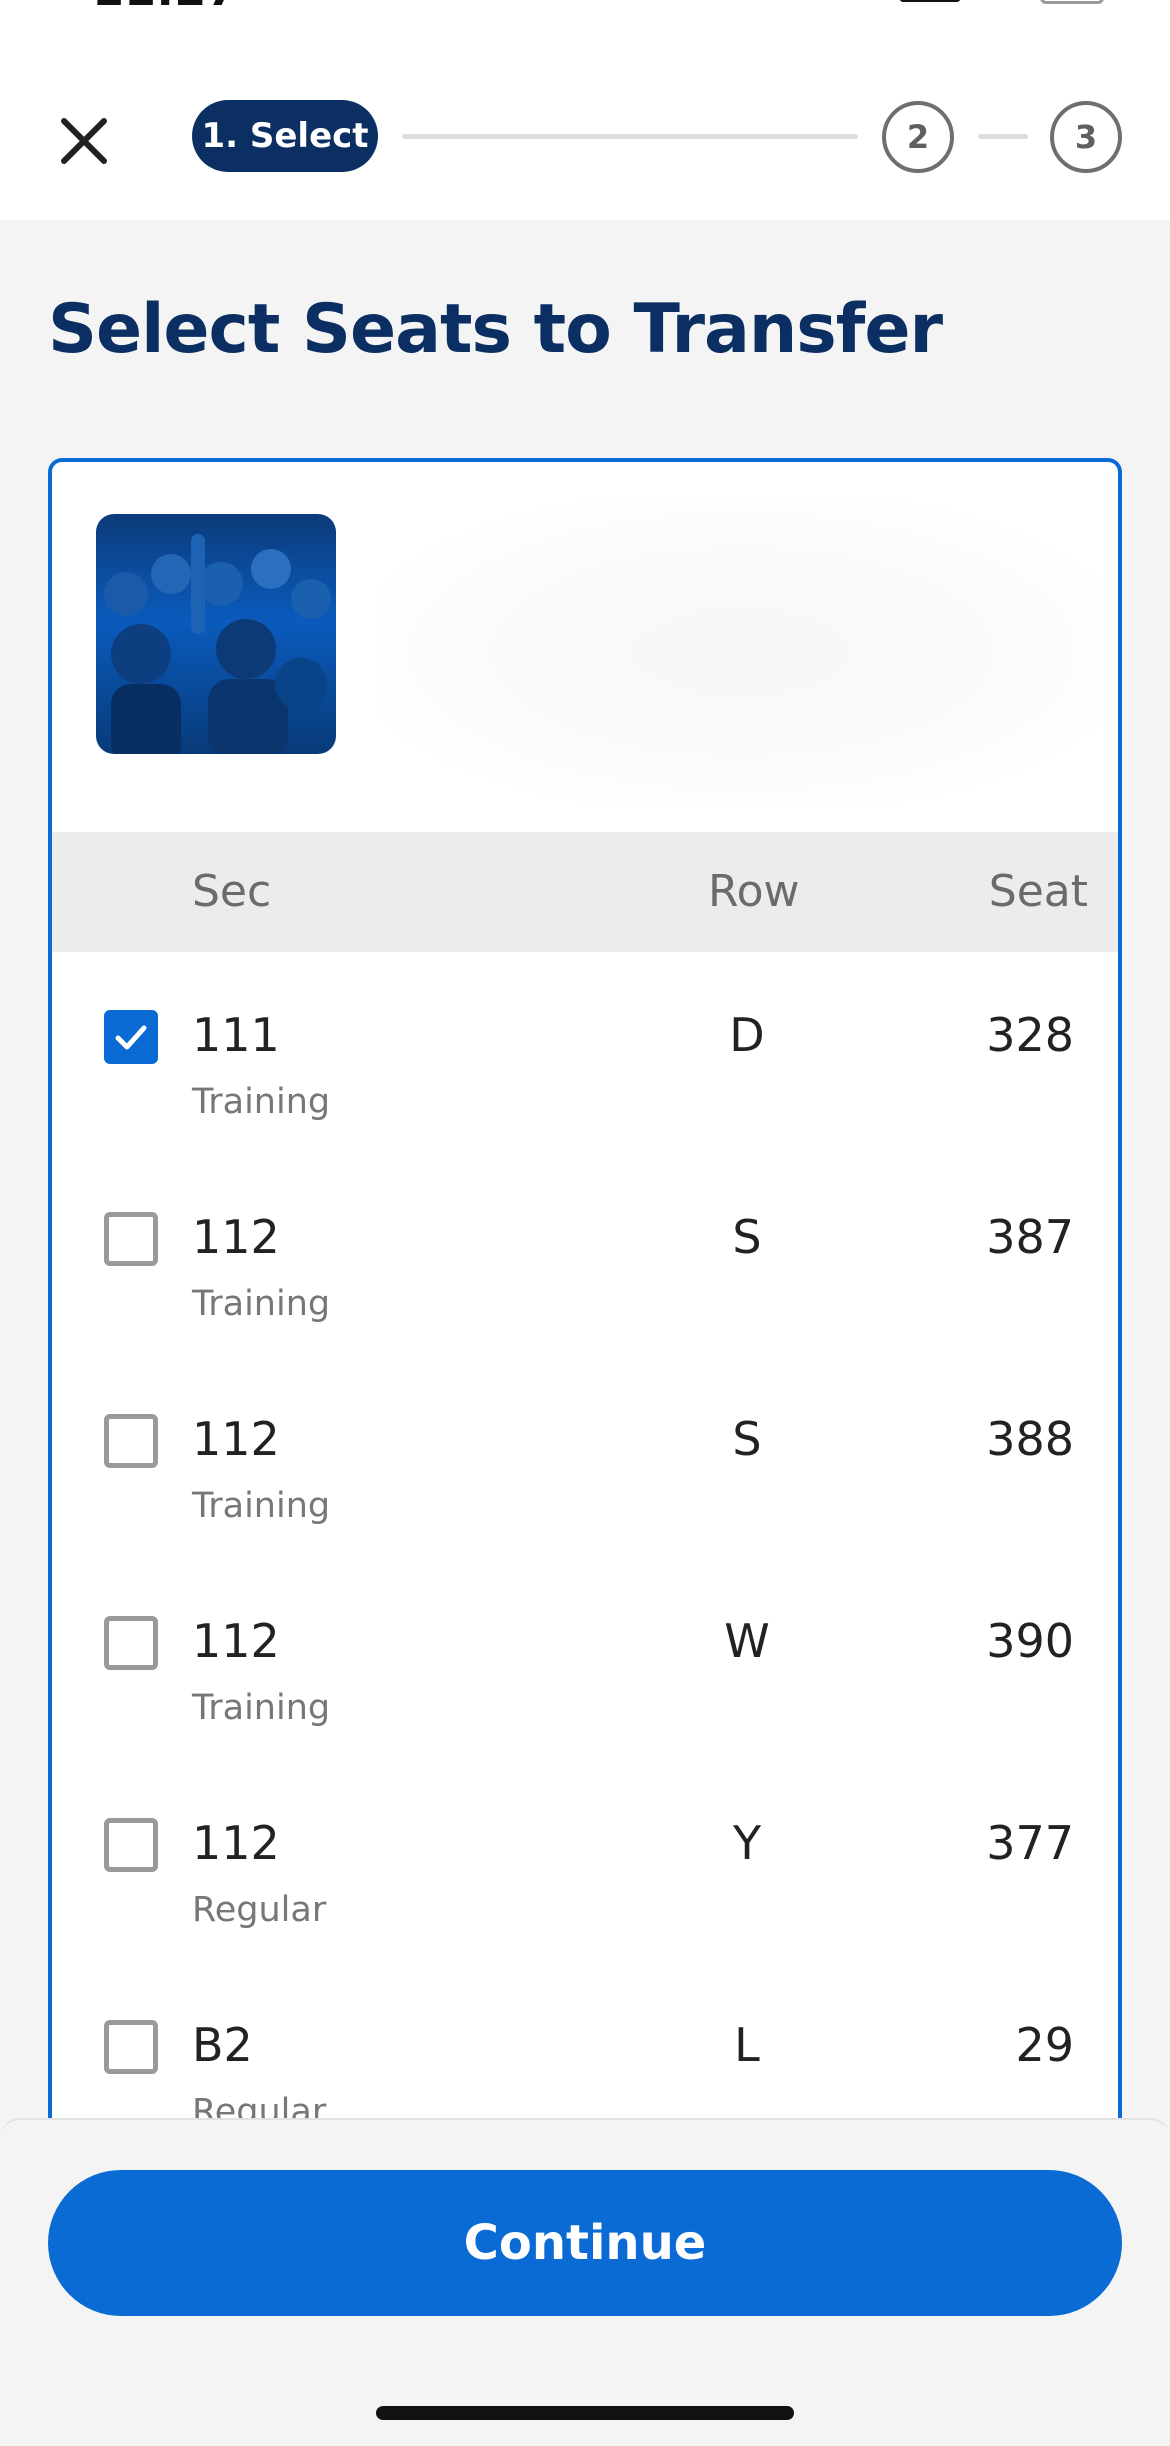  What do you see at coordinates (236, 1035) in the screenshot?
I see `seat-section: 111` at bounding box center [236, 1035].